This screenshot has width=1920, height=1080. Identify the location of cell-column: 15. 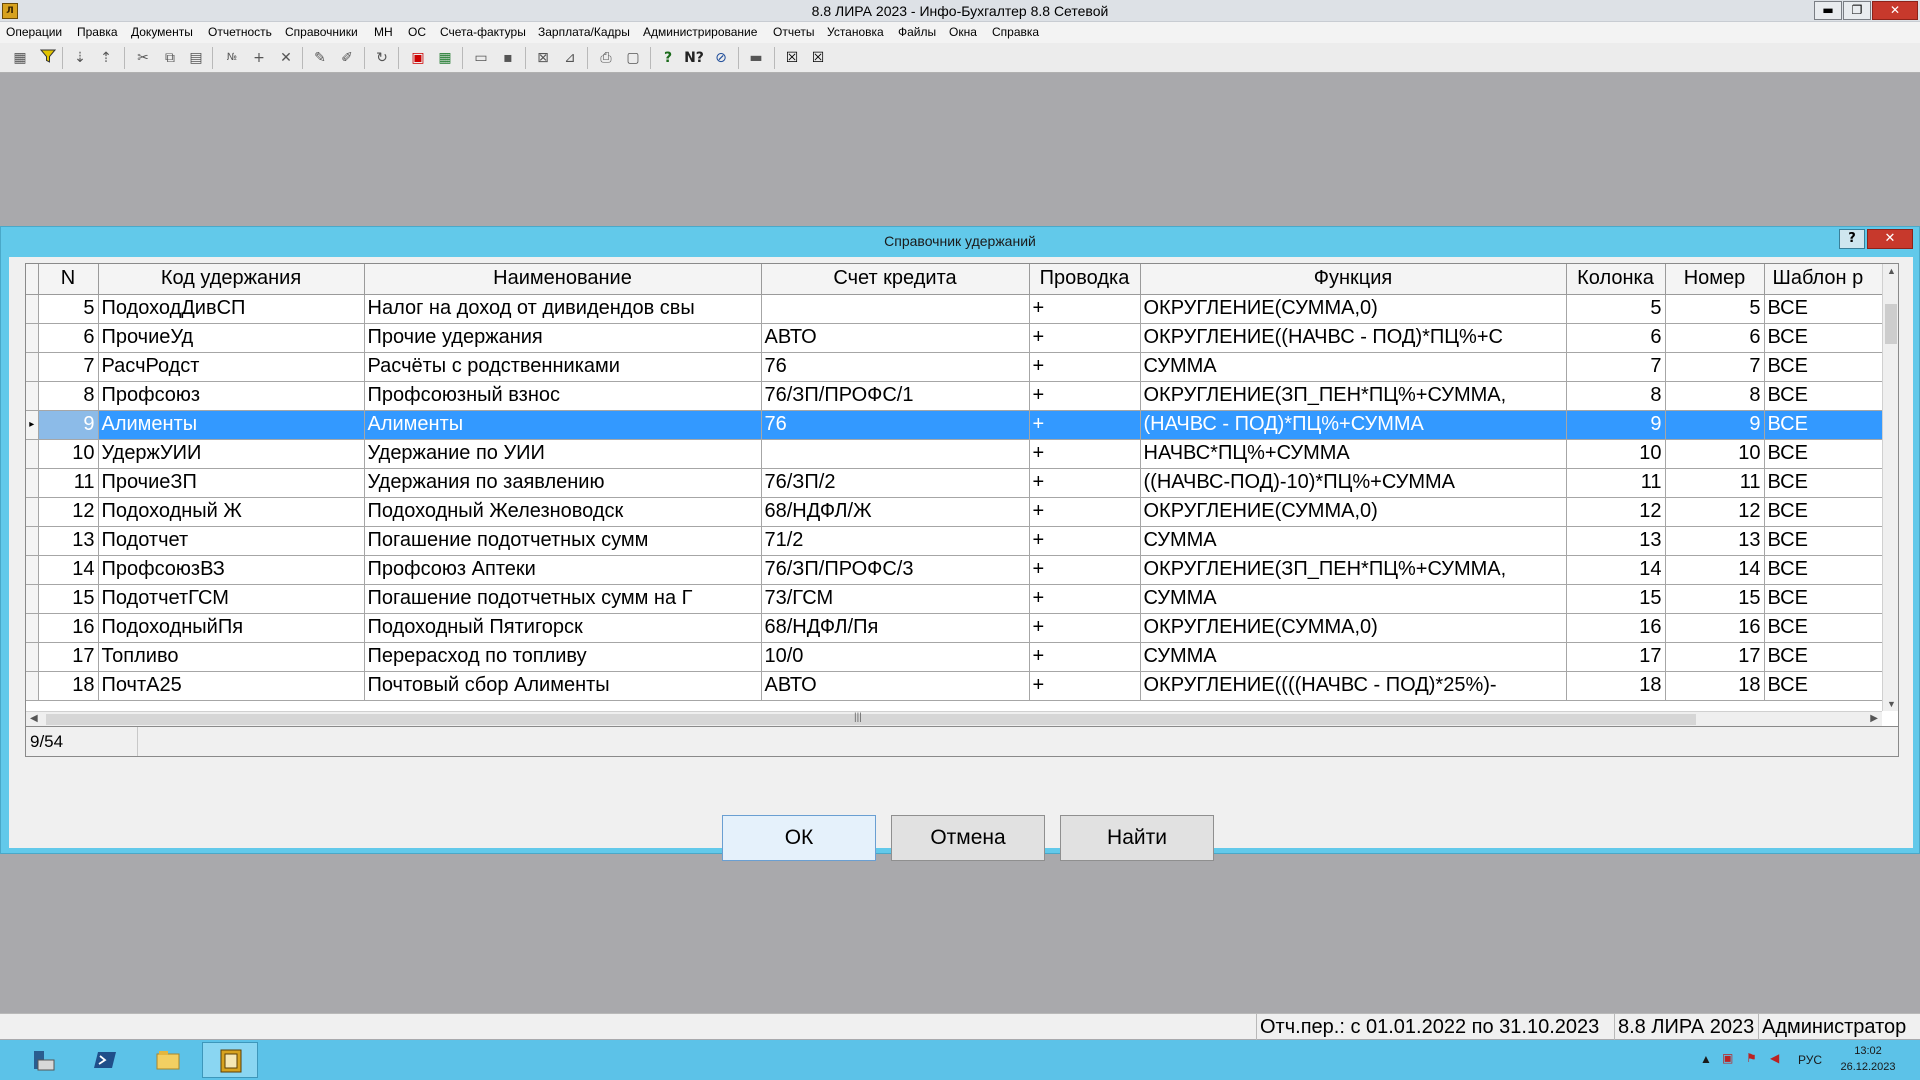
(1616, 599).